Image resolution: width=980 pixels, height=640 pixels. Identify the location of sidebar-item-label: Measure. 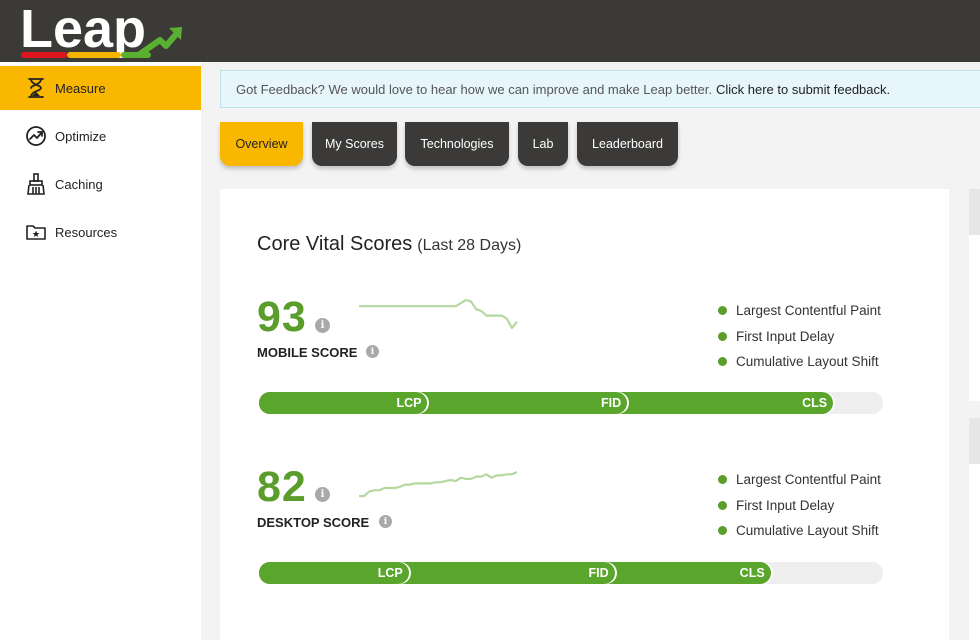
(80, 88).